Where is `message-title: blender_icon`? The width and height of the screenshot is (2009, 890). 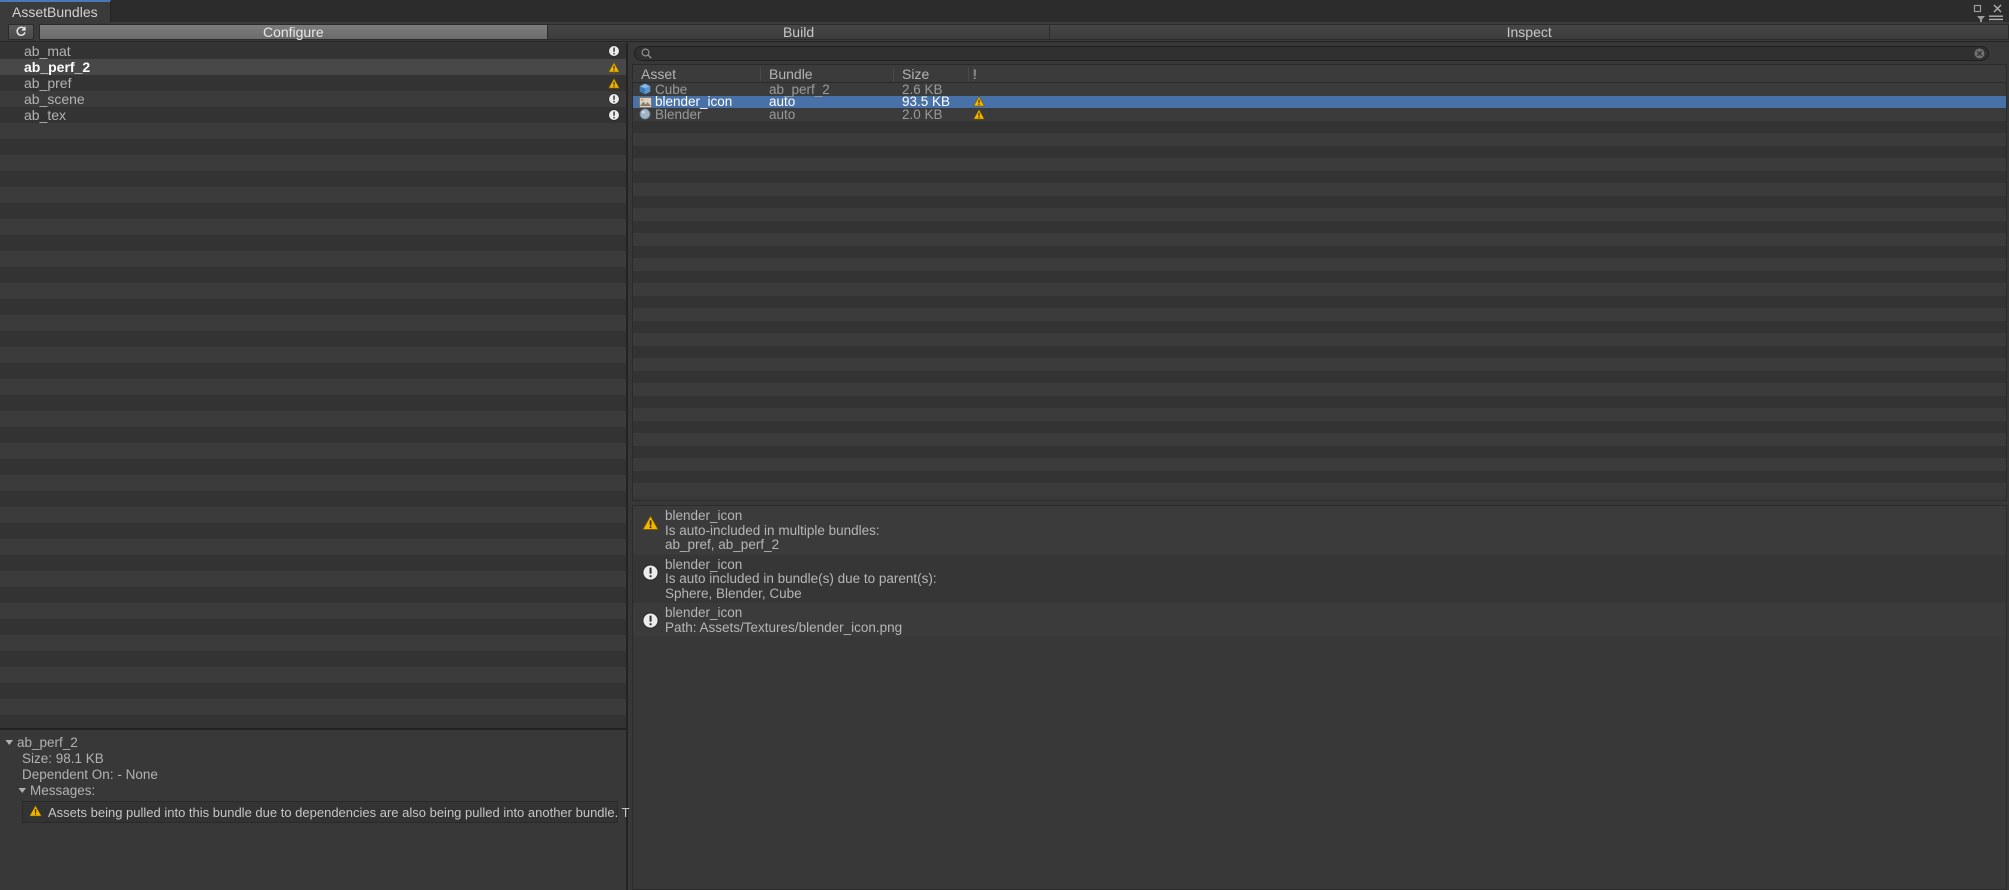
message-title: blender_icon is located at coordinates (704, 515).